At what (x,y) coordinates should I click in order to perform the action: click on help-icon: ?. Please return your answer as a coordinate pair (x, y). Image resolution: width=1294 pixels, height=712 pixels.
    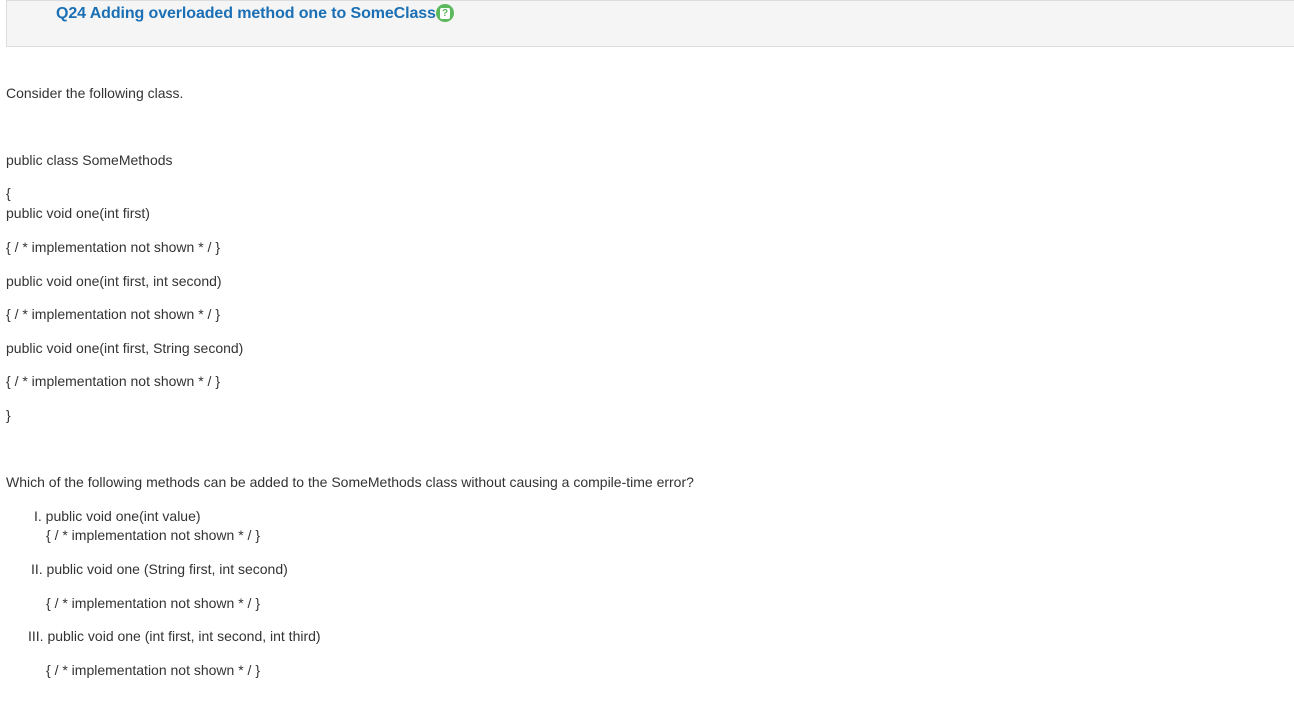
    Looking at the image, I should click on (445, 13).